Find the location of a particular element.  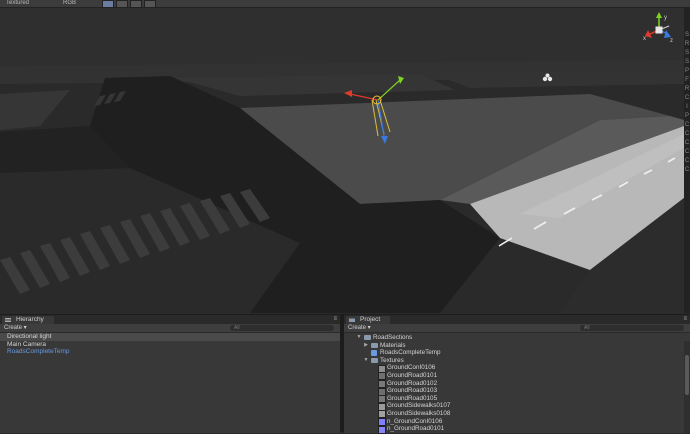

project-item: n_GroundConI0106 is located at coordinates (517, 422).